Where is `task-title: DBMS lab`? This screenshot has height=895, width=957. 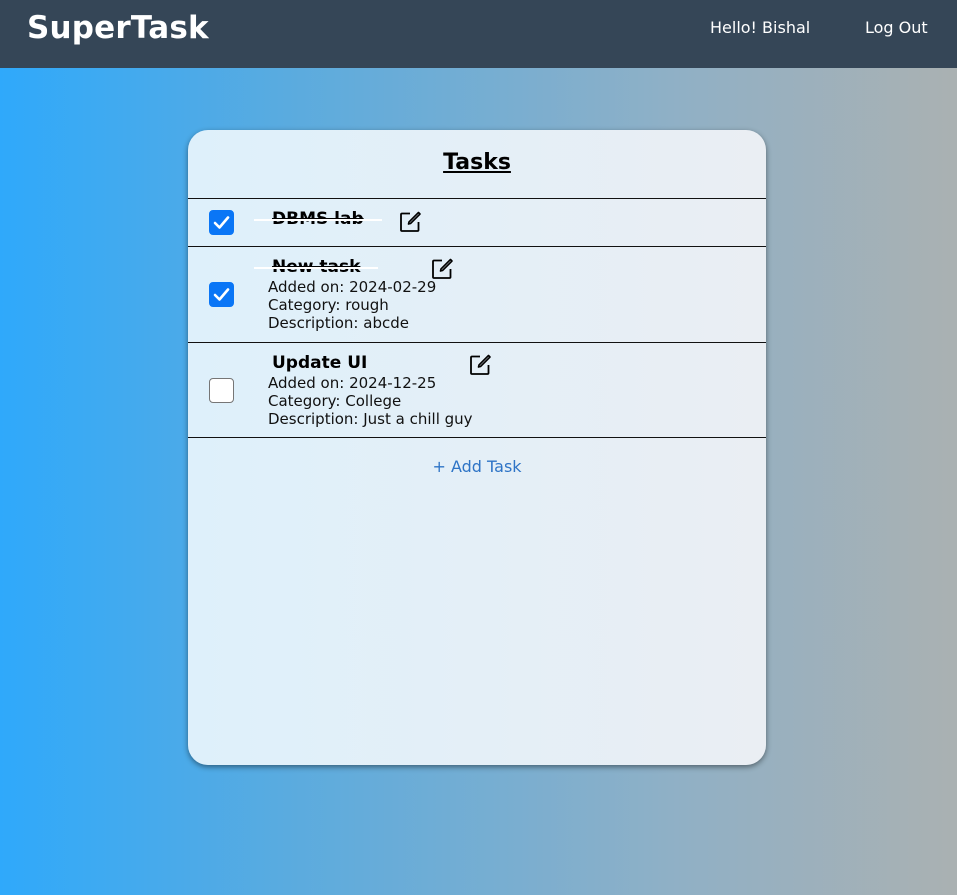
task-title: DBMS lab is located at coordinates (318, 219).